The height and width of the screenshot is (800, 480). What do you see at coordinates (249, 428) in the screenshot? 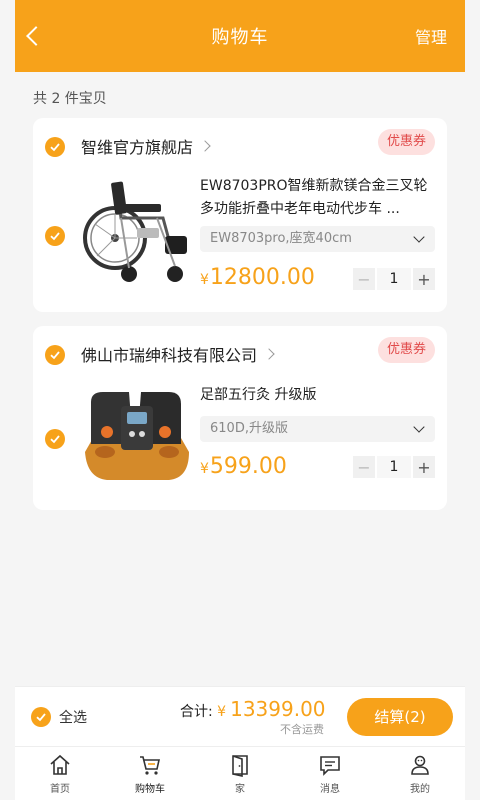
I see `spec-value: 610D,升级版` at bounding box center [249, 428].